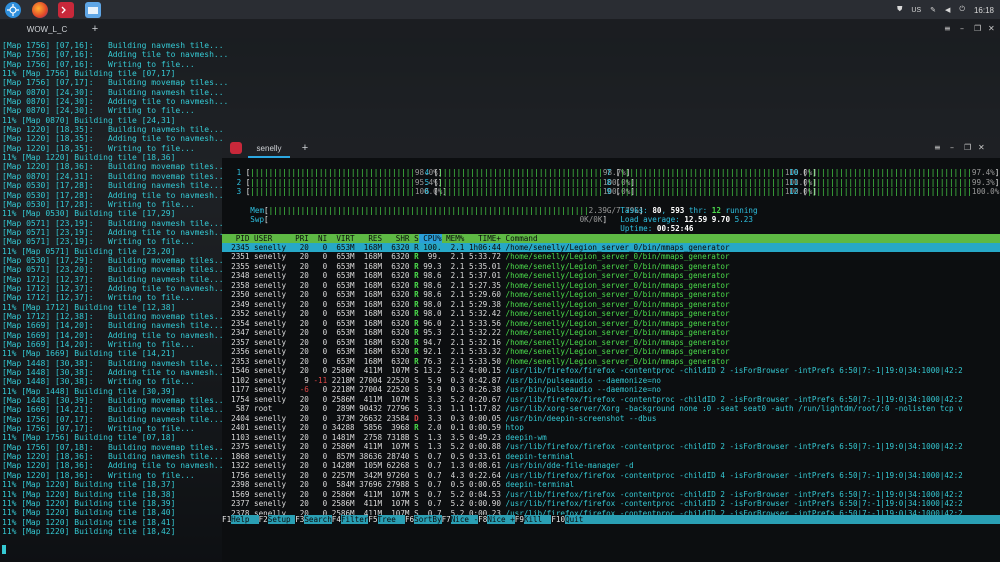  I want to click on column-header-shr: SHR, so click(396, 238).